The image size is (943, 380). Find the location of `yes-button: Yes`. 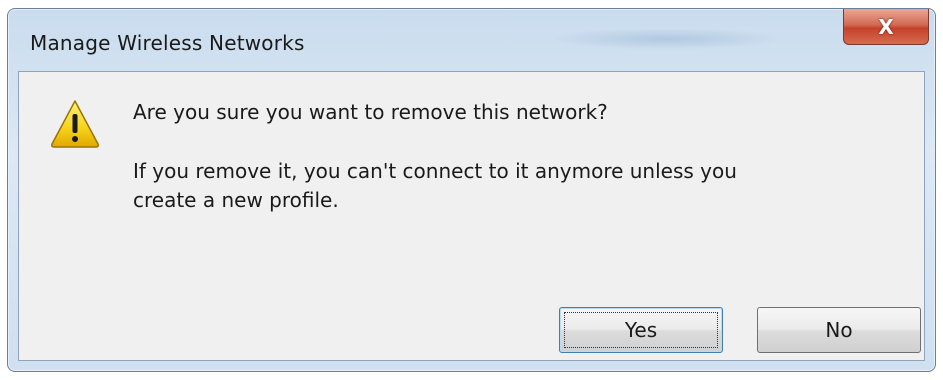

yes-button: Yes is located at coordinates (641, 330).